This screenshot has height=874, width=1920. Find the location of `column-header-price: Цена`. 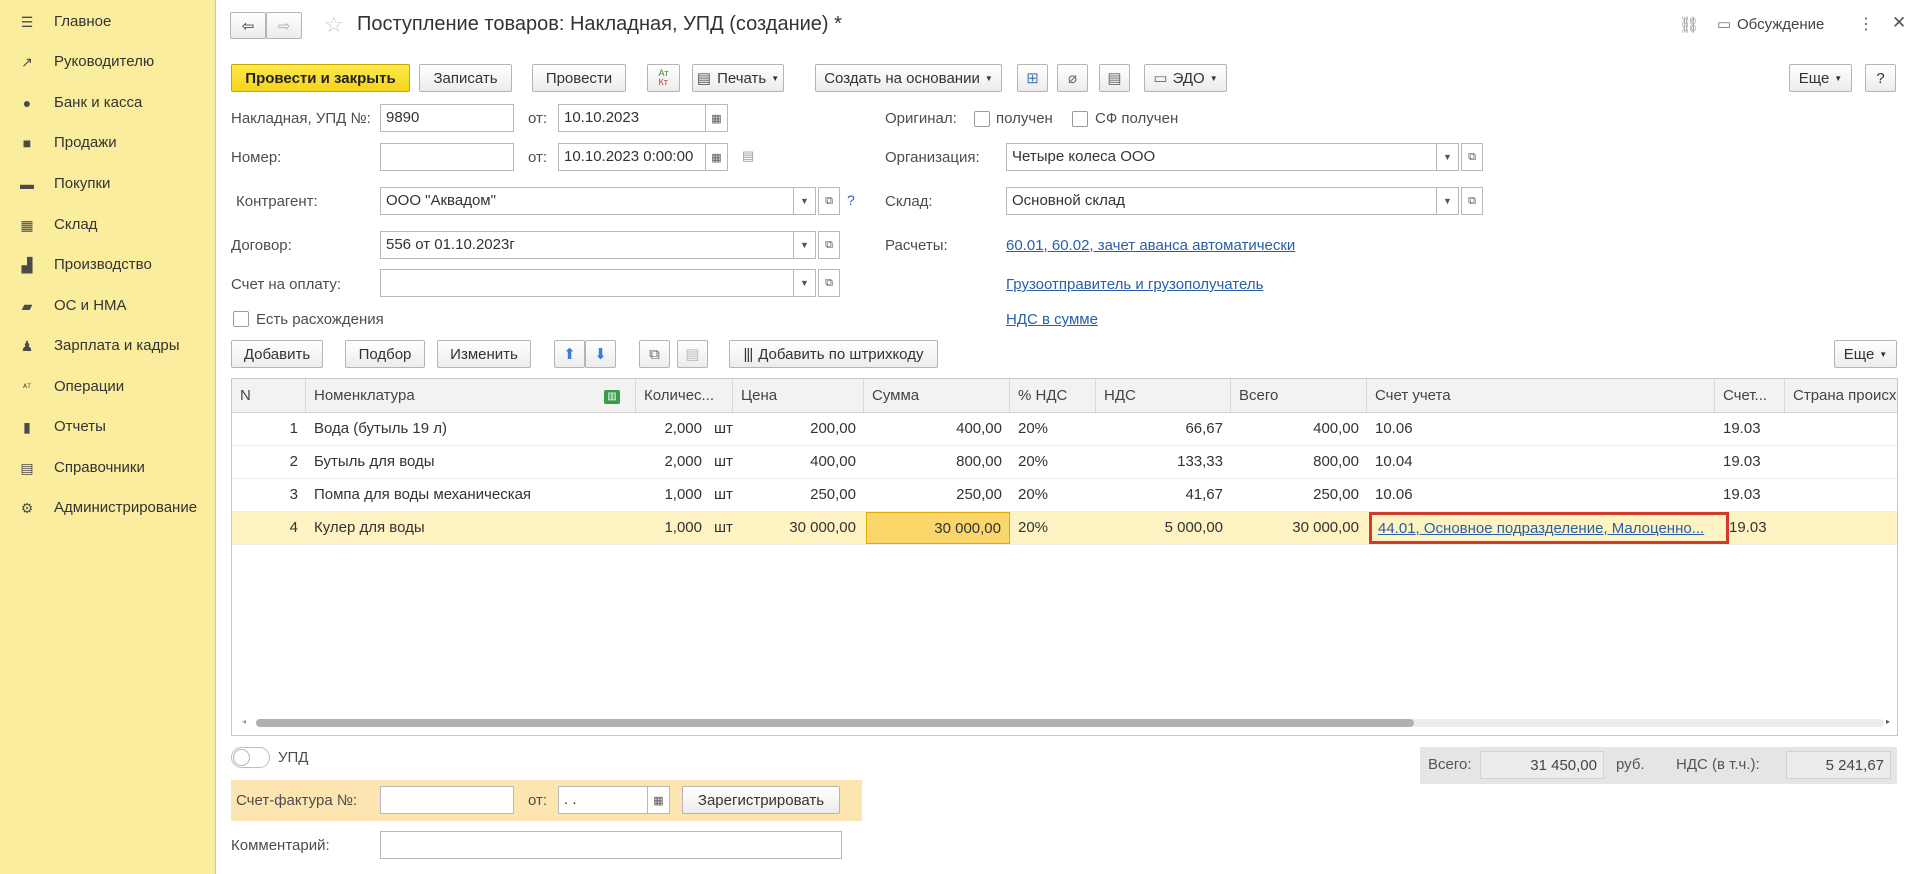

column-header-price: Цена is located at coordinates (798, 396).